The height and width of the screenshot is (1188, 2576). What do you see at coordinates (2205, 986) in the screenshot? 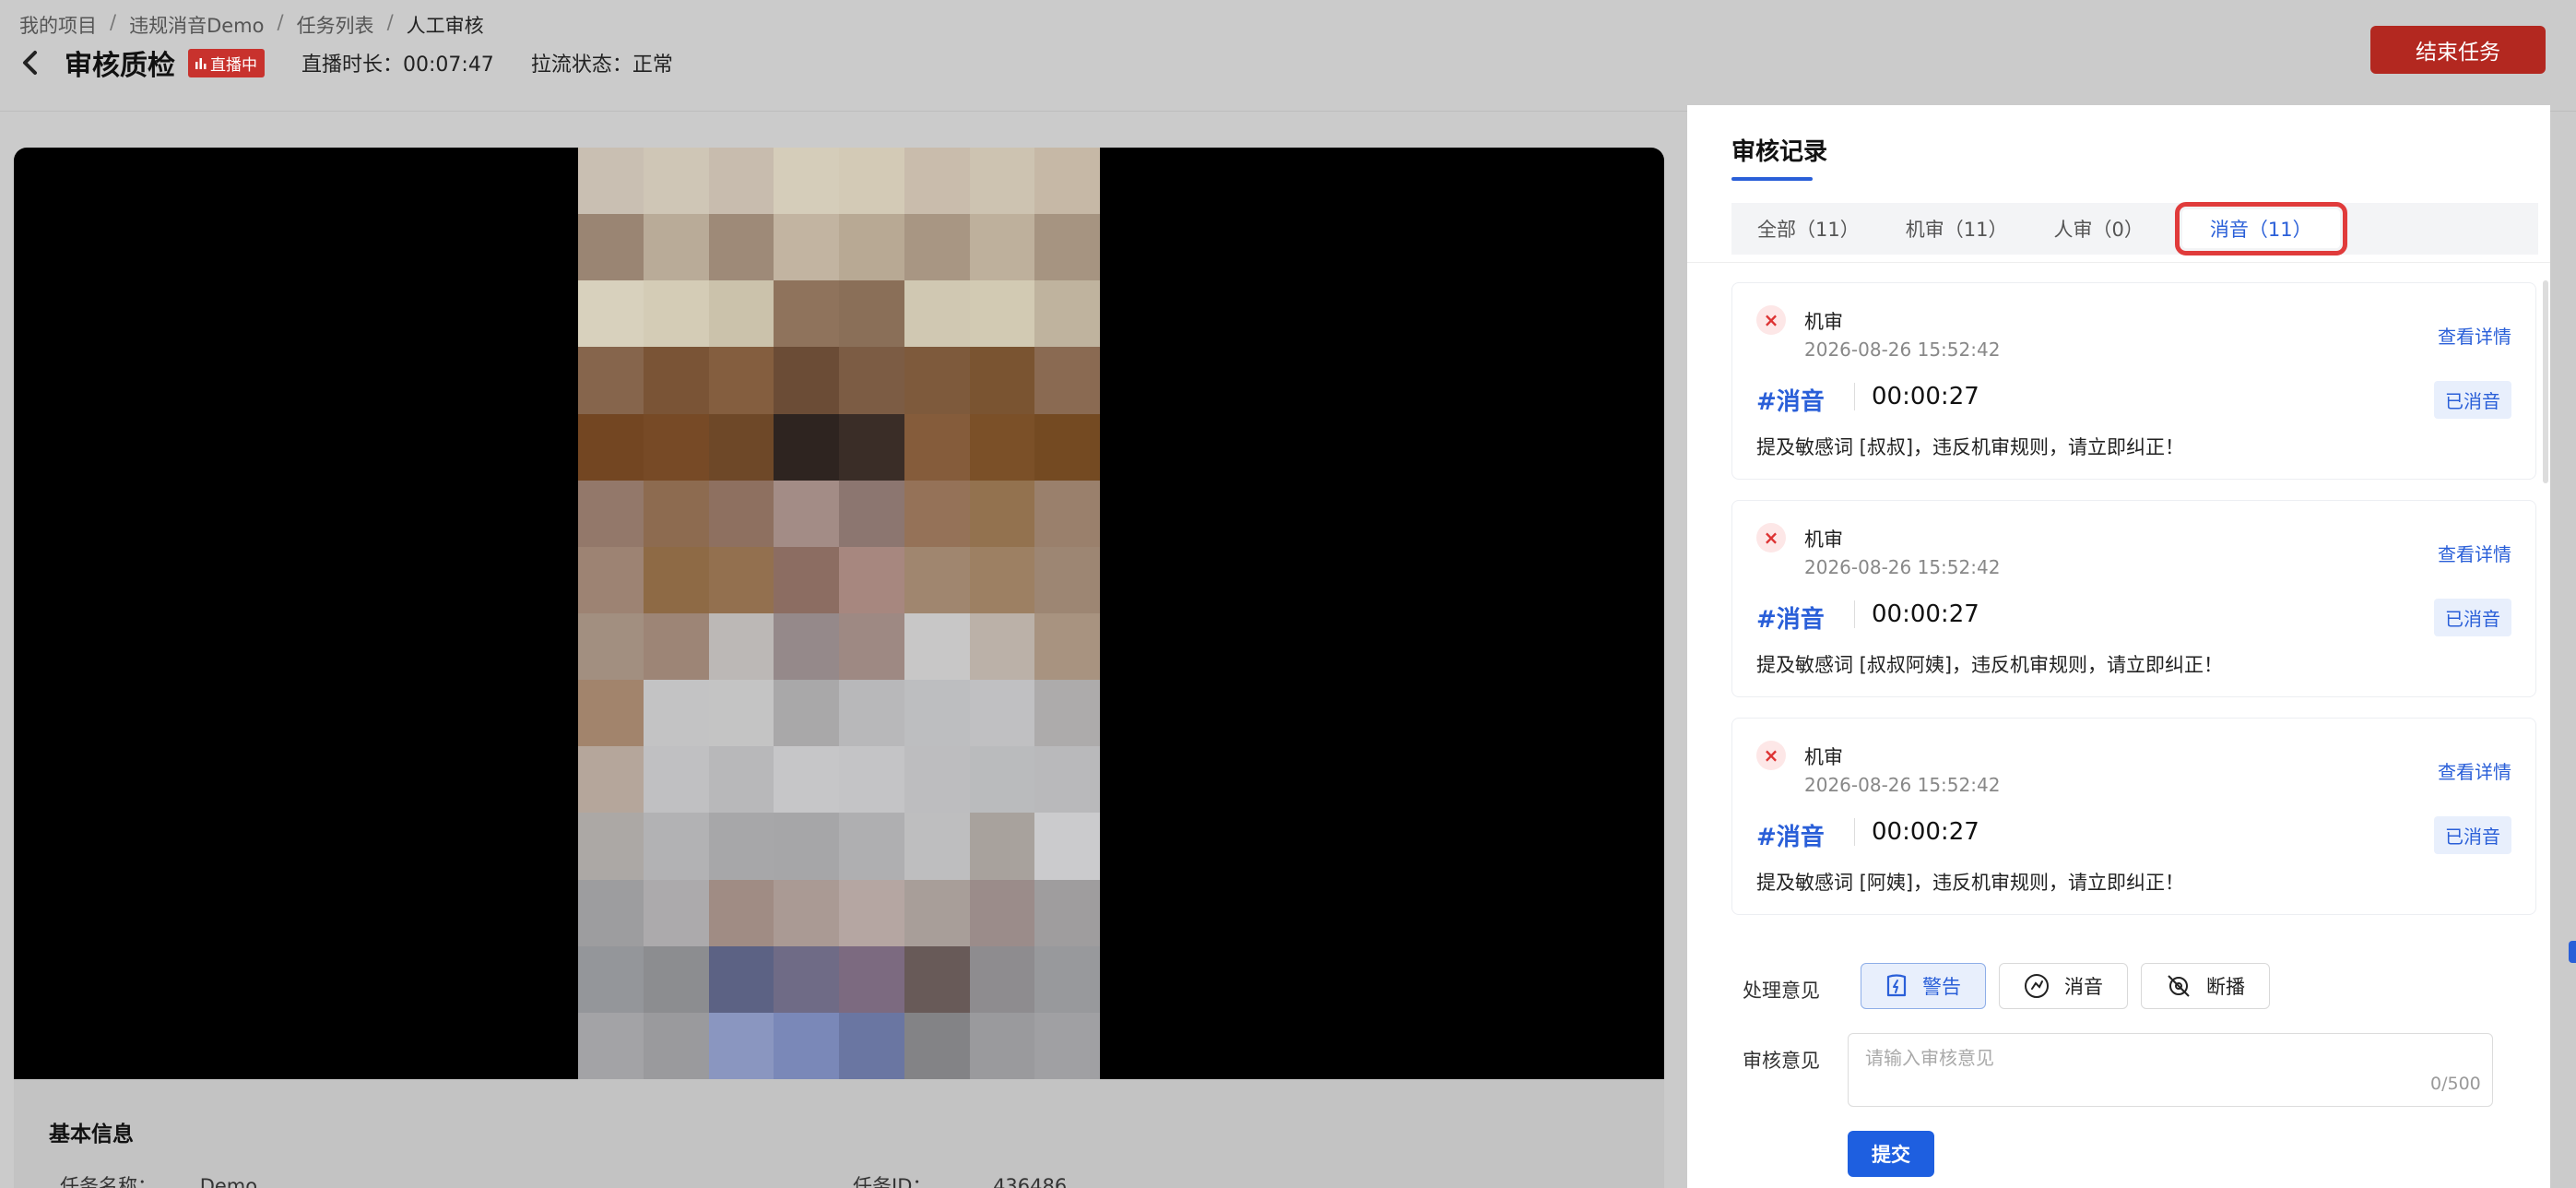
I see `cut-stream-button: 断播` at bounding box center [2205, 986].